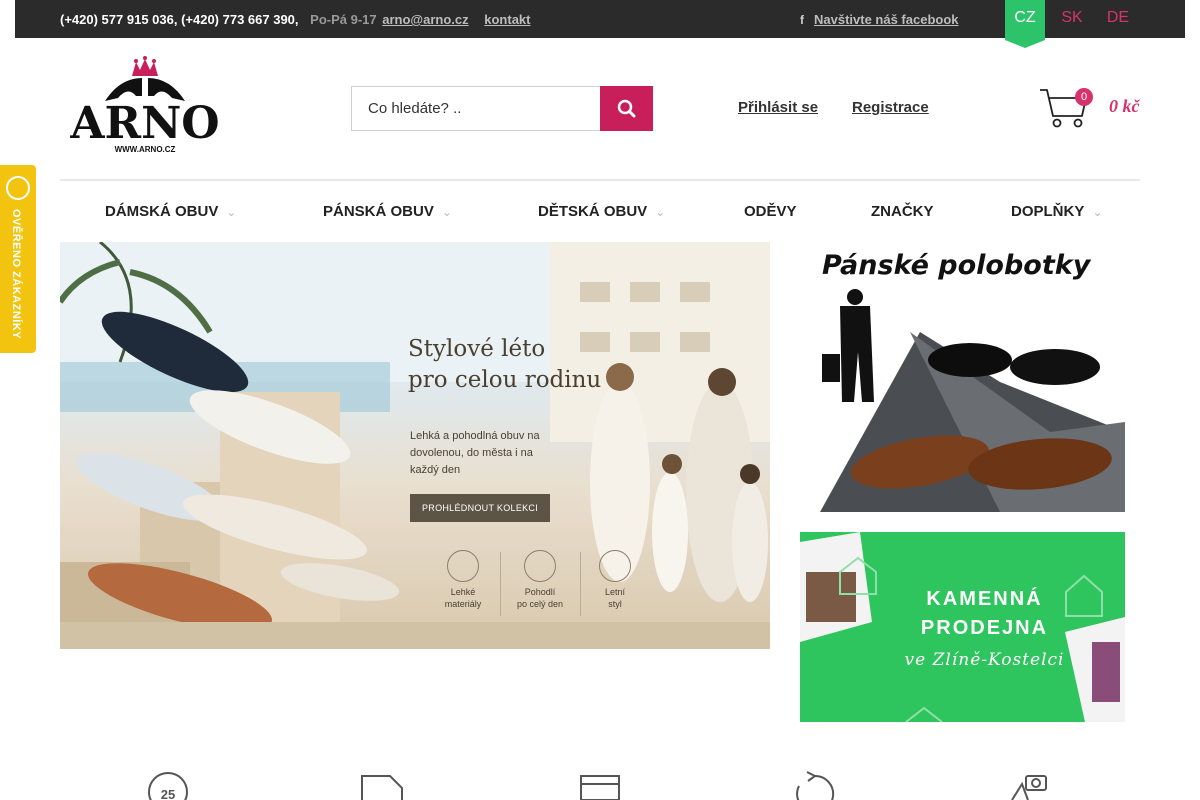 The height and width of the screenshot is (800, 1200). What do you see at coordinates (1048, 211) in the screenshot?
I see `nav-label: DOPLŇKY` at bounding box center [1048, 211].